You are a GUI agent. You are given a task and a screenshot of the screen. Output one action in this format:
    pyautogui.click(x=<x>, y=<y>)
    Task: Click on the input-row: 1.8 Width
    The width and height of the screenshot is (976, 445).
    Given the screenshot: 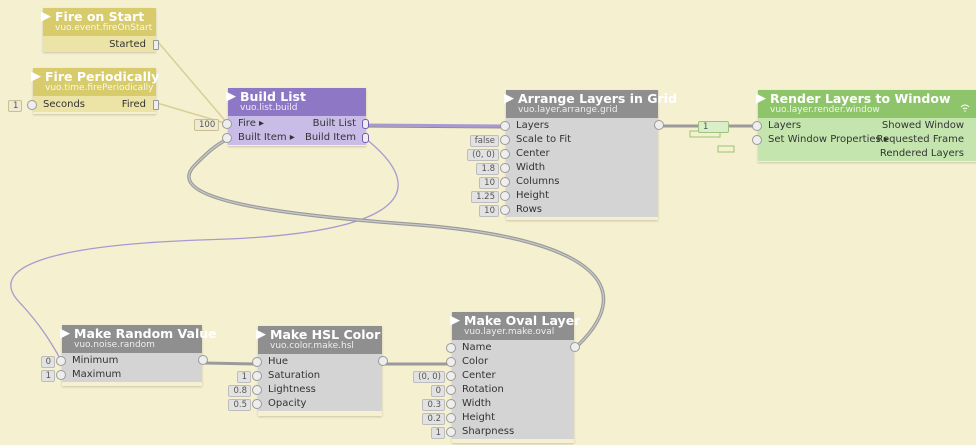 What is the action you would take?
    pyautogui.click(x=567, y=168)
    